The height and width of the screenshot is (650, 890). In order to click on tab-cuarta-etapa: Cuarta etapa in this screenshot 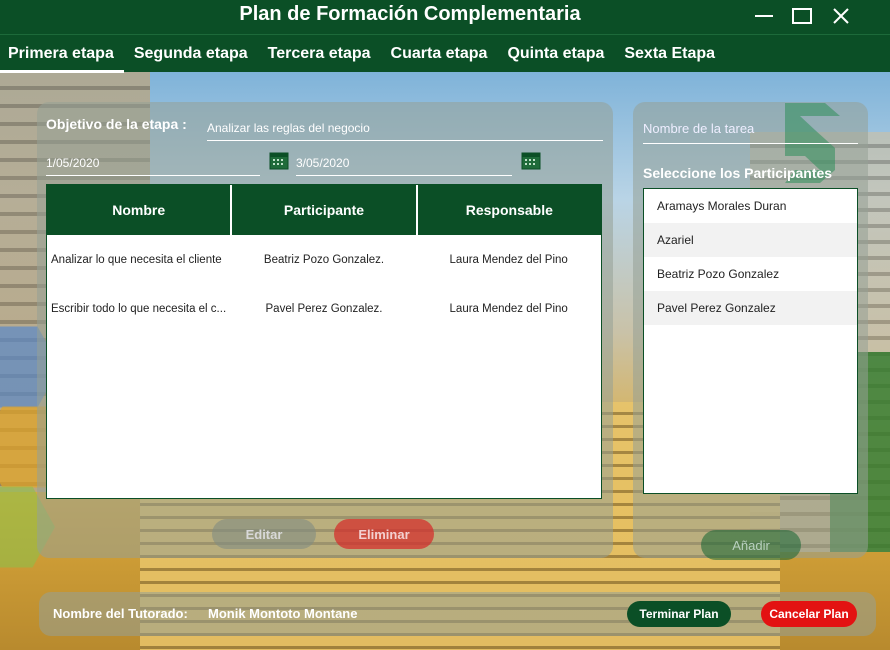, I will do `click(439, 54)`.